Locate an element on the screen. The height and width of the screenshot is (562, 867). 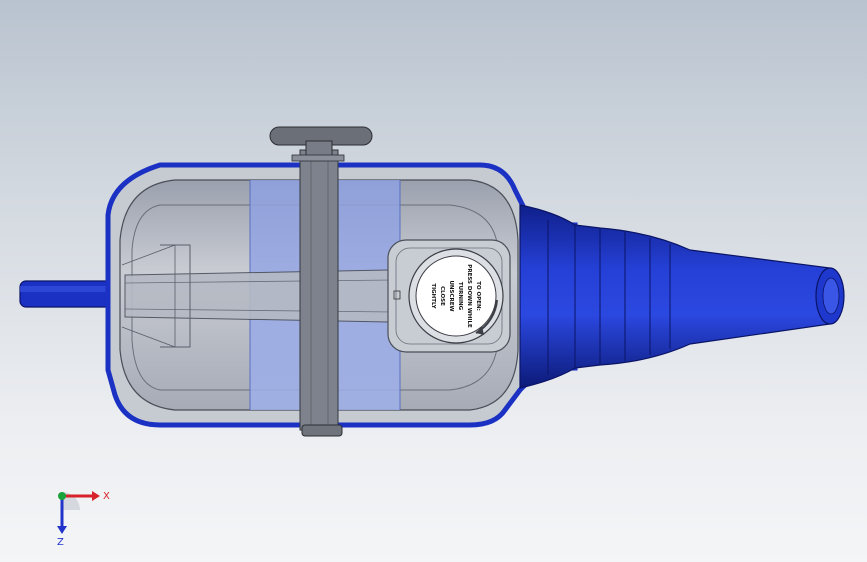
cap-label-line-6: TIGHTLY is located at coordinates (433, 296).